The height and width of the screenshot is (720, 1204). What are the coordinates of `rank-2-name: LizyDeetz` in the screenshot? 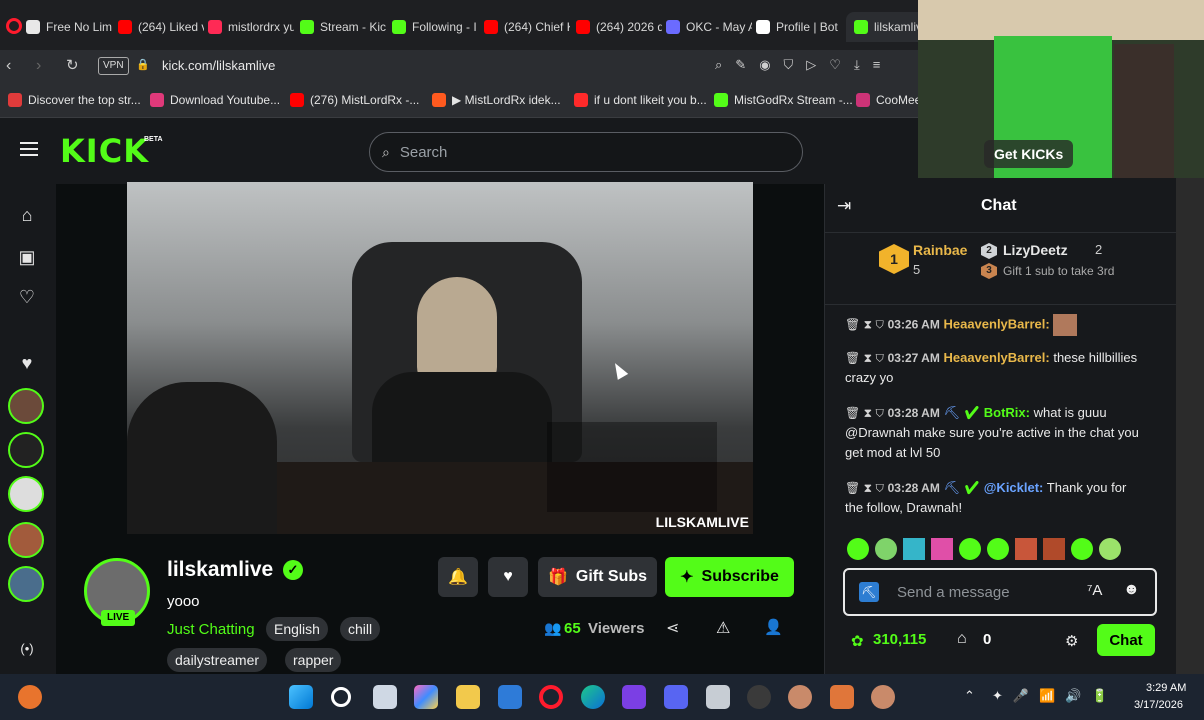 It's located at (1035, 250).